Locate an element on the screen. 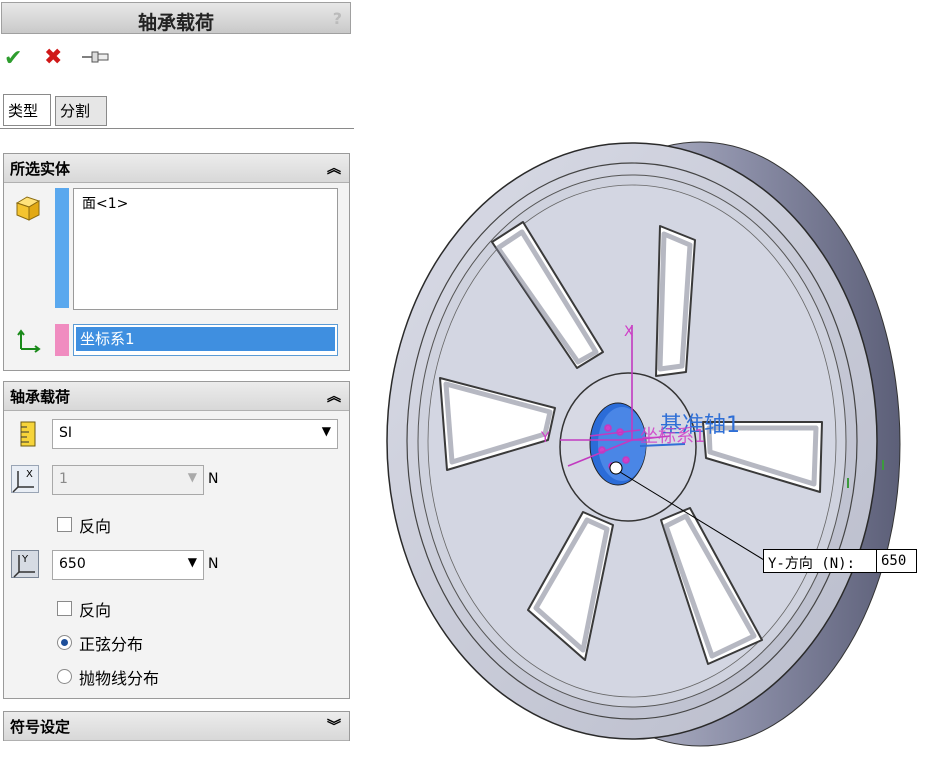  symbol-settings-header: 符号设定 ︾ is located at coordinates (176, 726).